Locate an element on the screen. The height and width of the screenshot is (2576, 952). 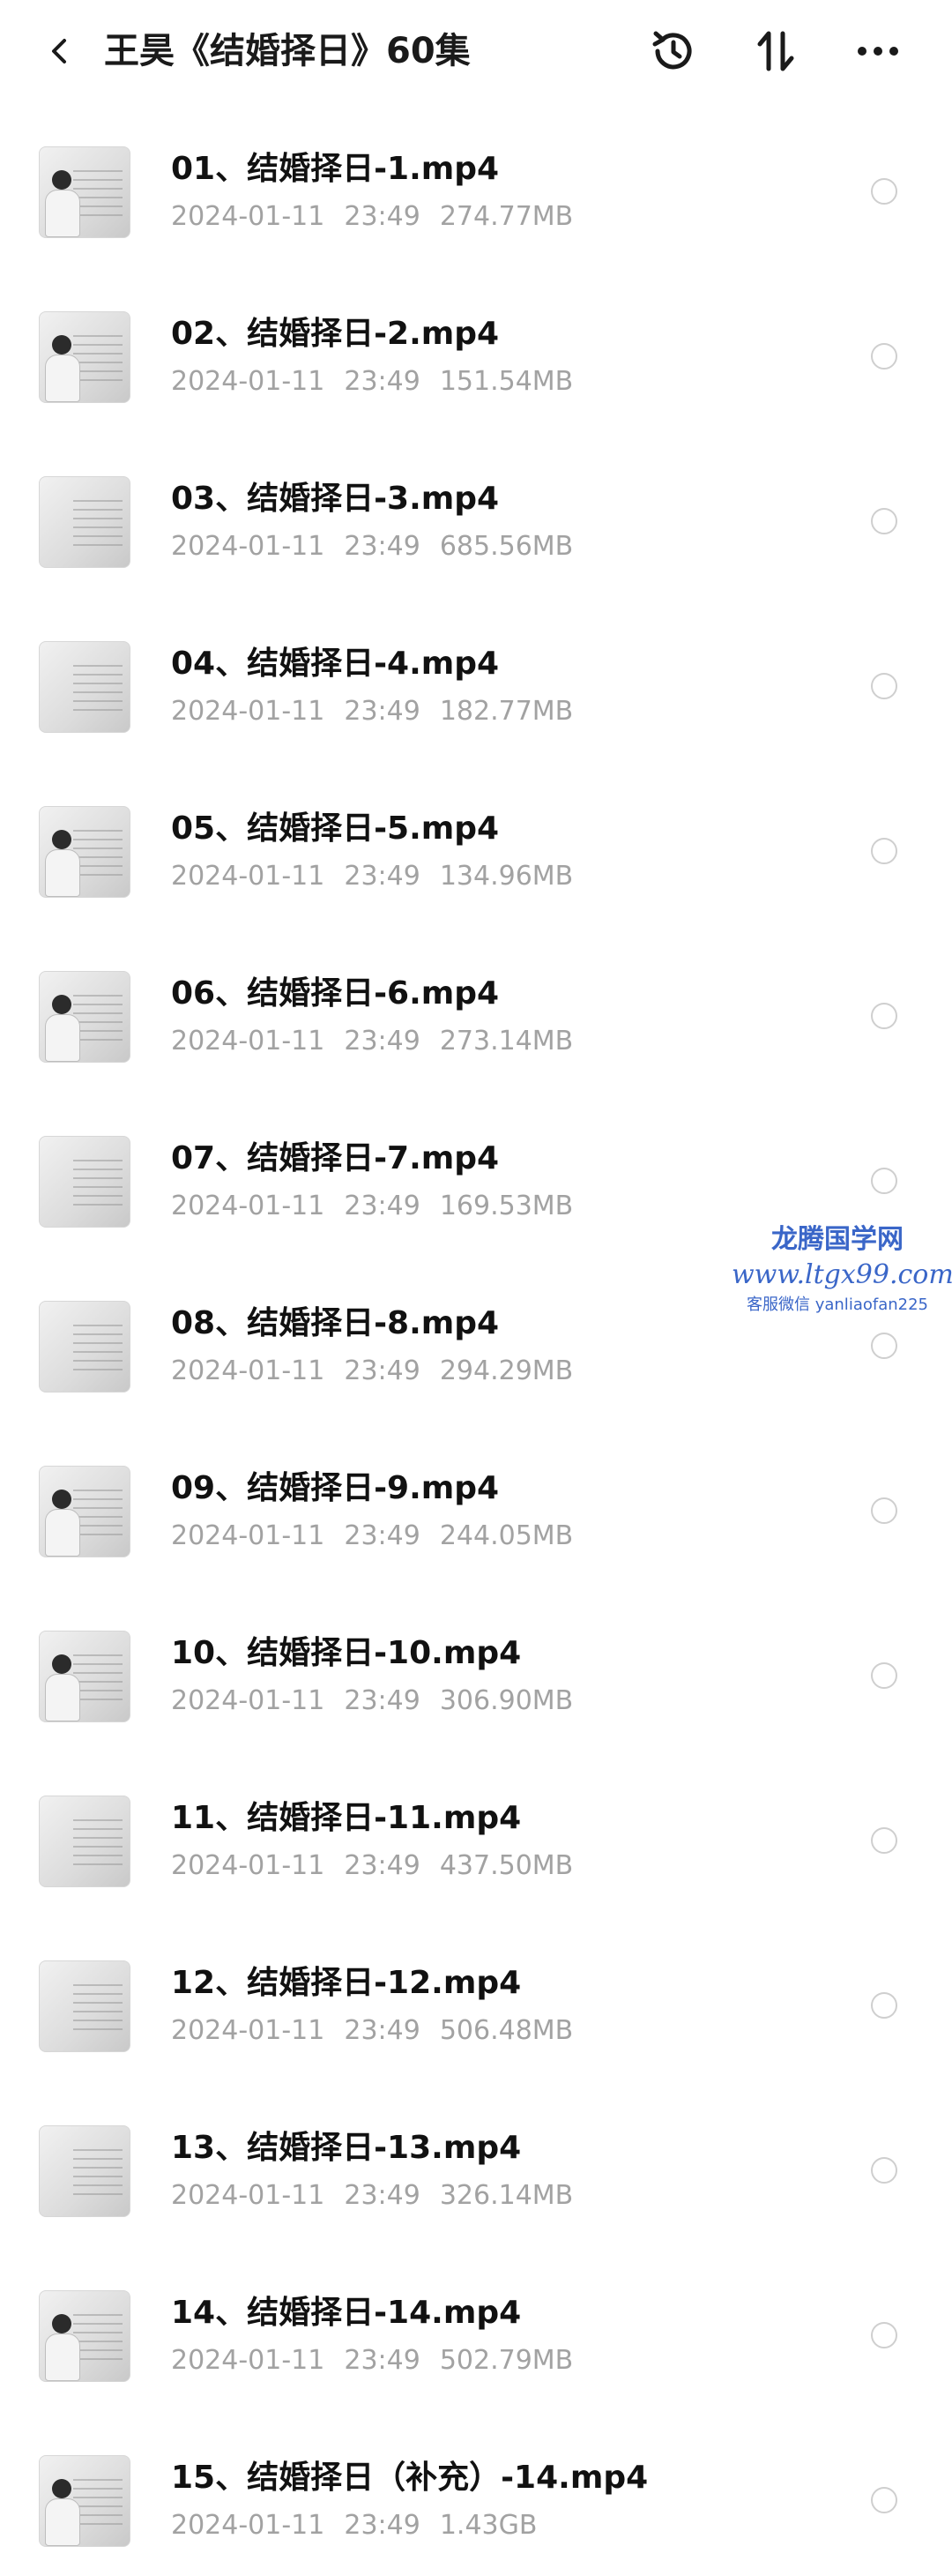
file-name: 08、结婚择日-8.mp4 is located at coordinates (335, 1323).